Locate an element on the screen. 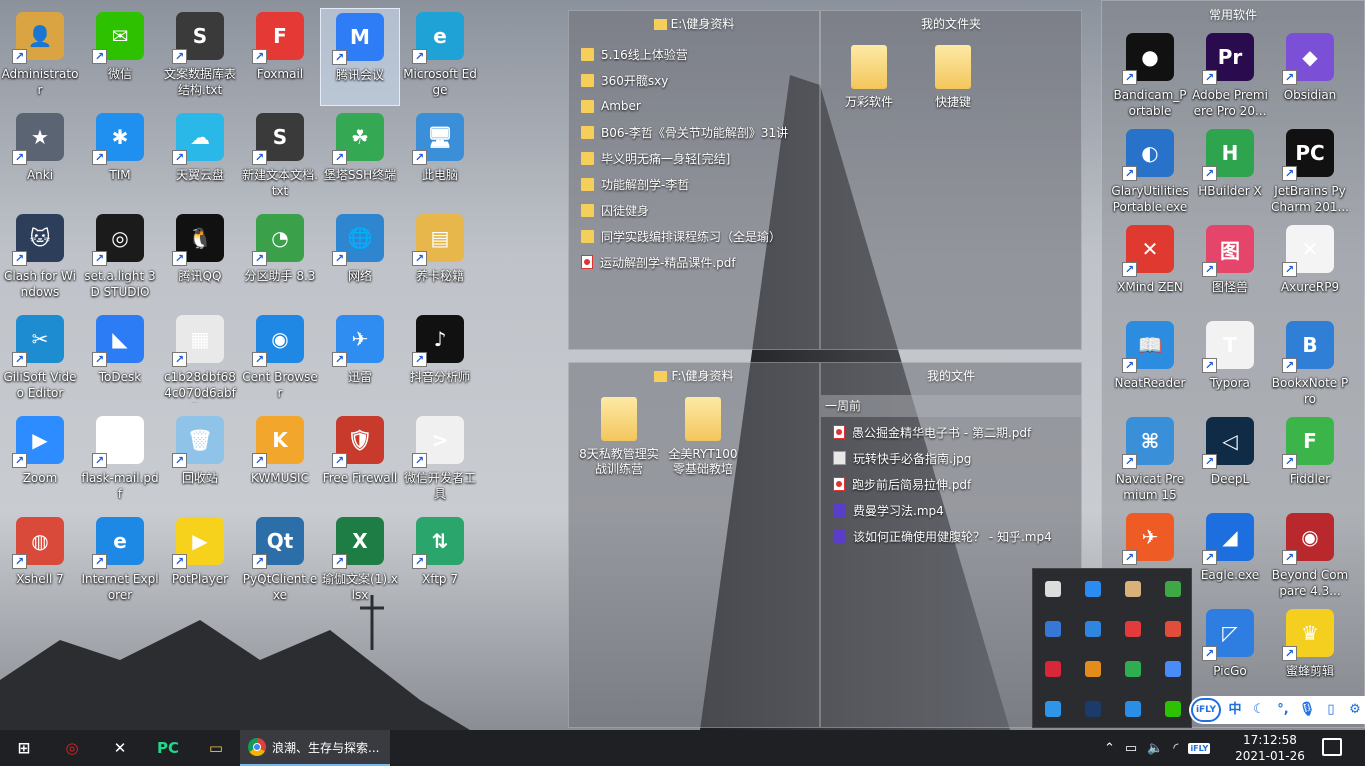 Image resolution: width=1365 pixels, height=766 pixels. desktop-shortcut: S ↗ 新建文本文档.txt is located at coordinates (280, 158).